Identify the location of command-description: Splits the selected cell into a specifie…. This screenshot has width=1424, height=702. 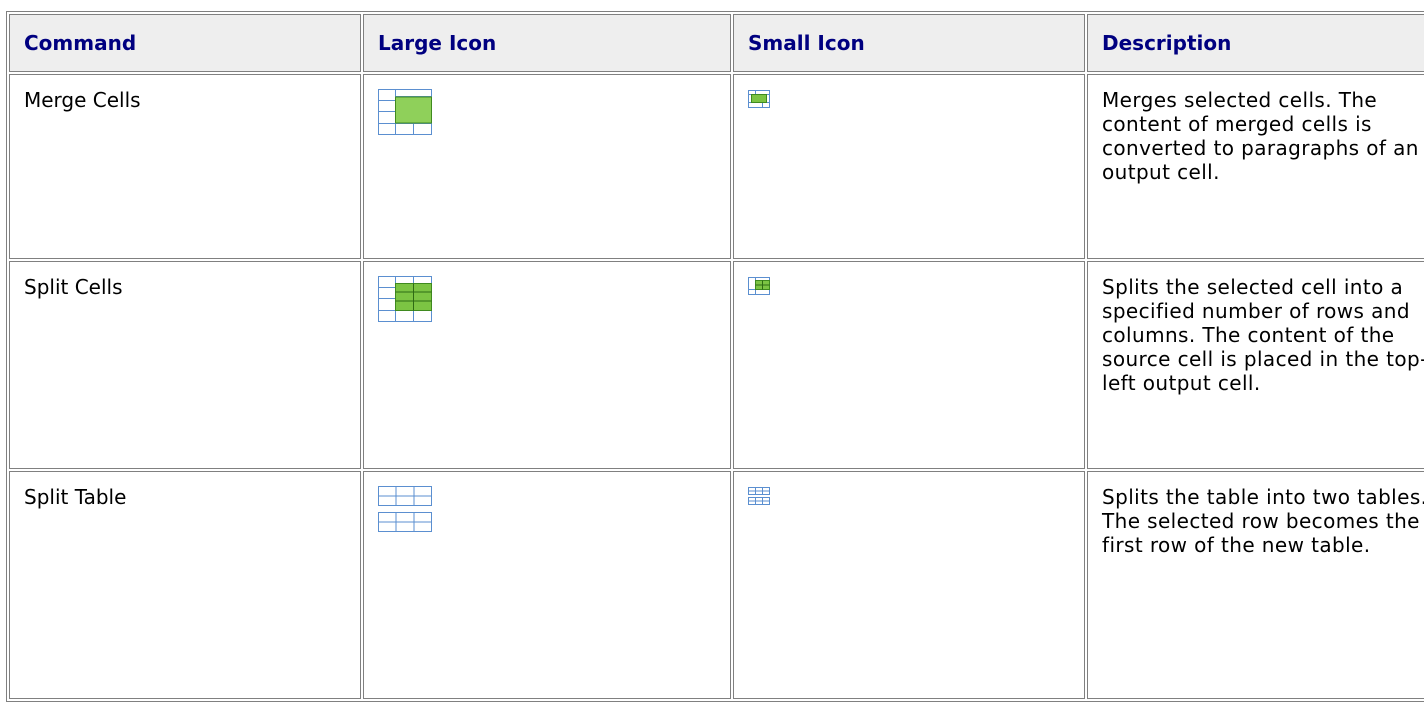
(1255, 365).